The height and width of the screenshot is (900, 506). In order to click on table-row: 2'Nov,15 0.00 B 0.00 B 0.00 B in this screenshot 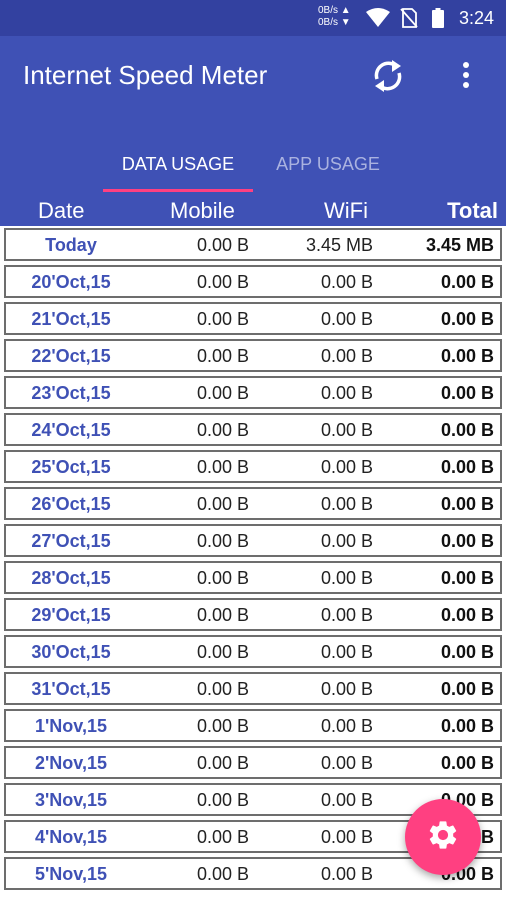, I will do `click(253, 762)`.